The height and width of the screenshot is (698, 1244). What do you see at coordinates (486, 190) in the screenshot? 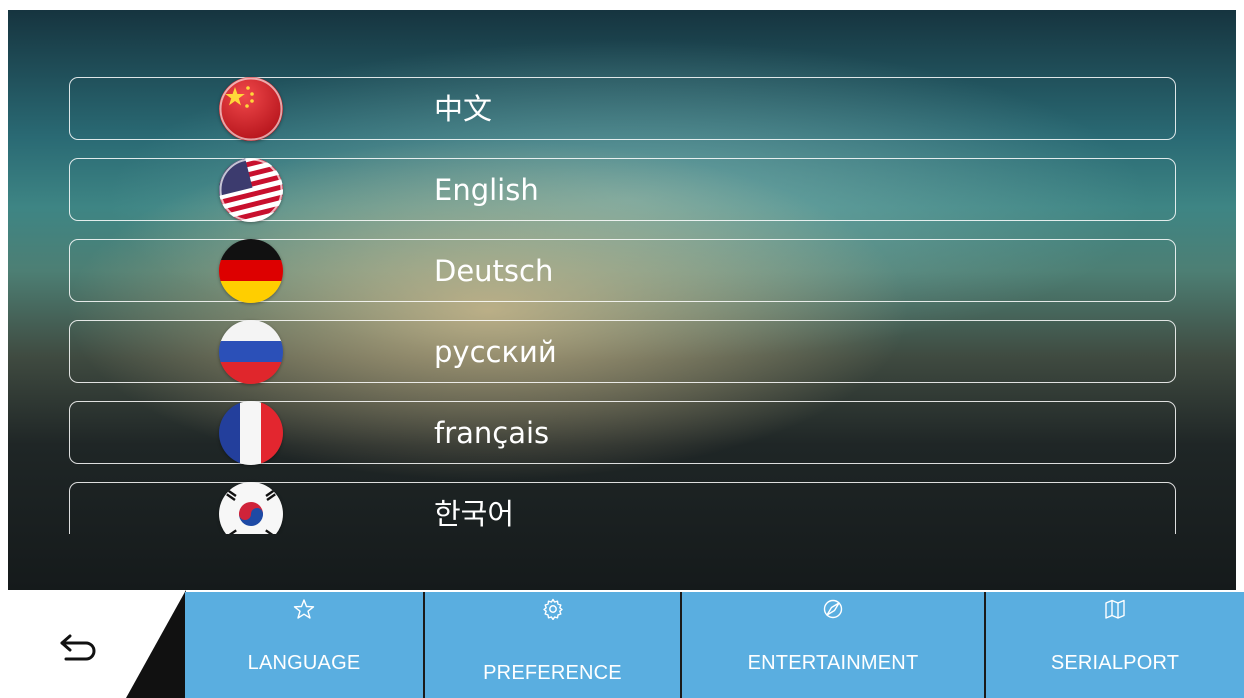
I see `language-label: English` at bounding box center [486, 190].